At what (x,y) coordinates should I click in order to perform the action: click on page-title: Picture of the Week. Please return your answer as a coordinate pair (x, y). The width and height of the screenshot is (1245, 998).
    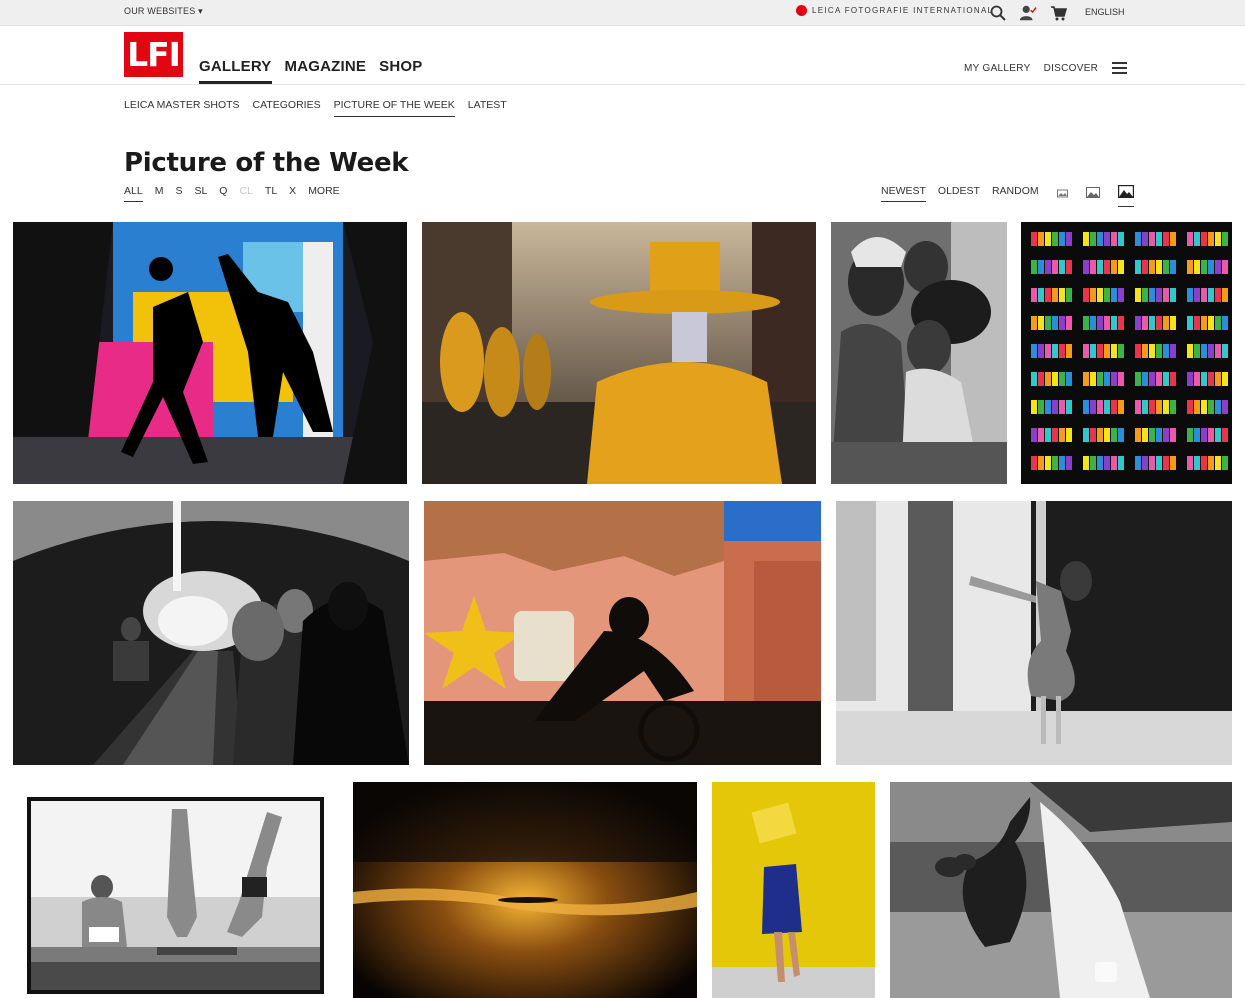
    Looking at the image, I should click on (266, 163).